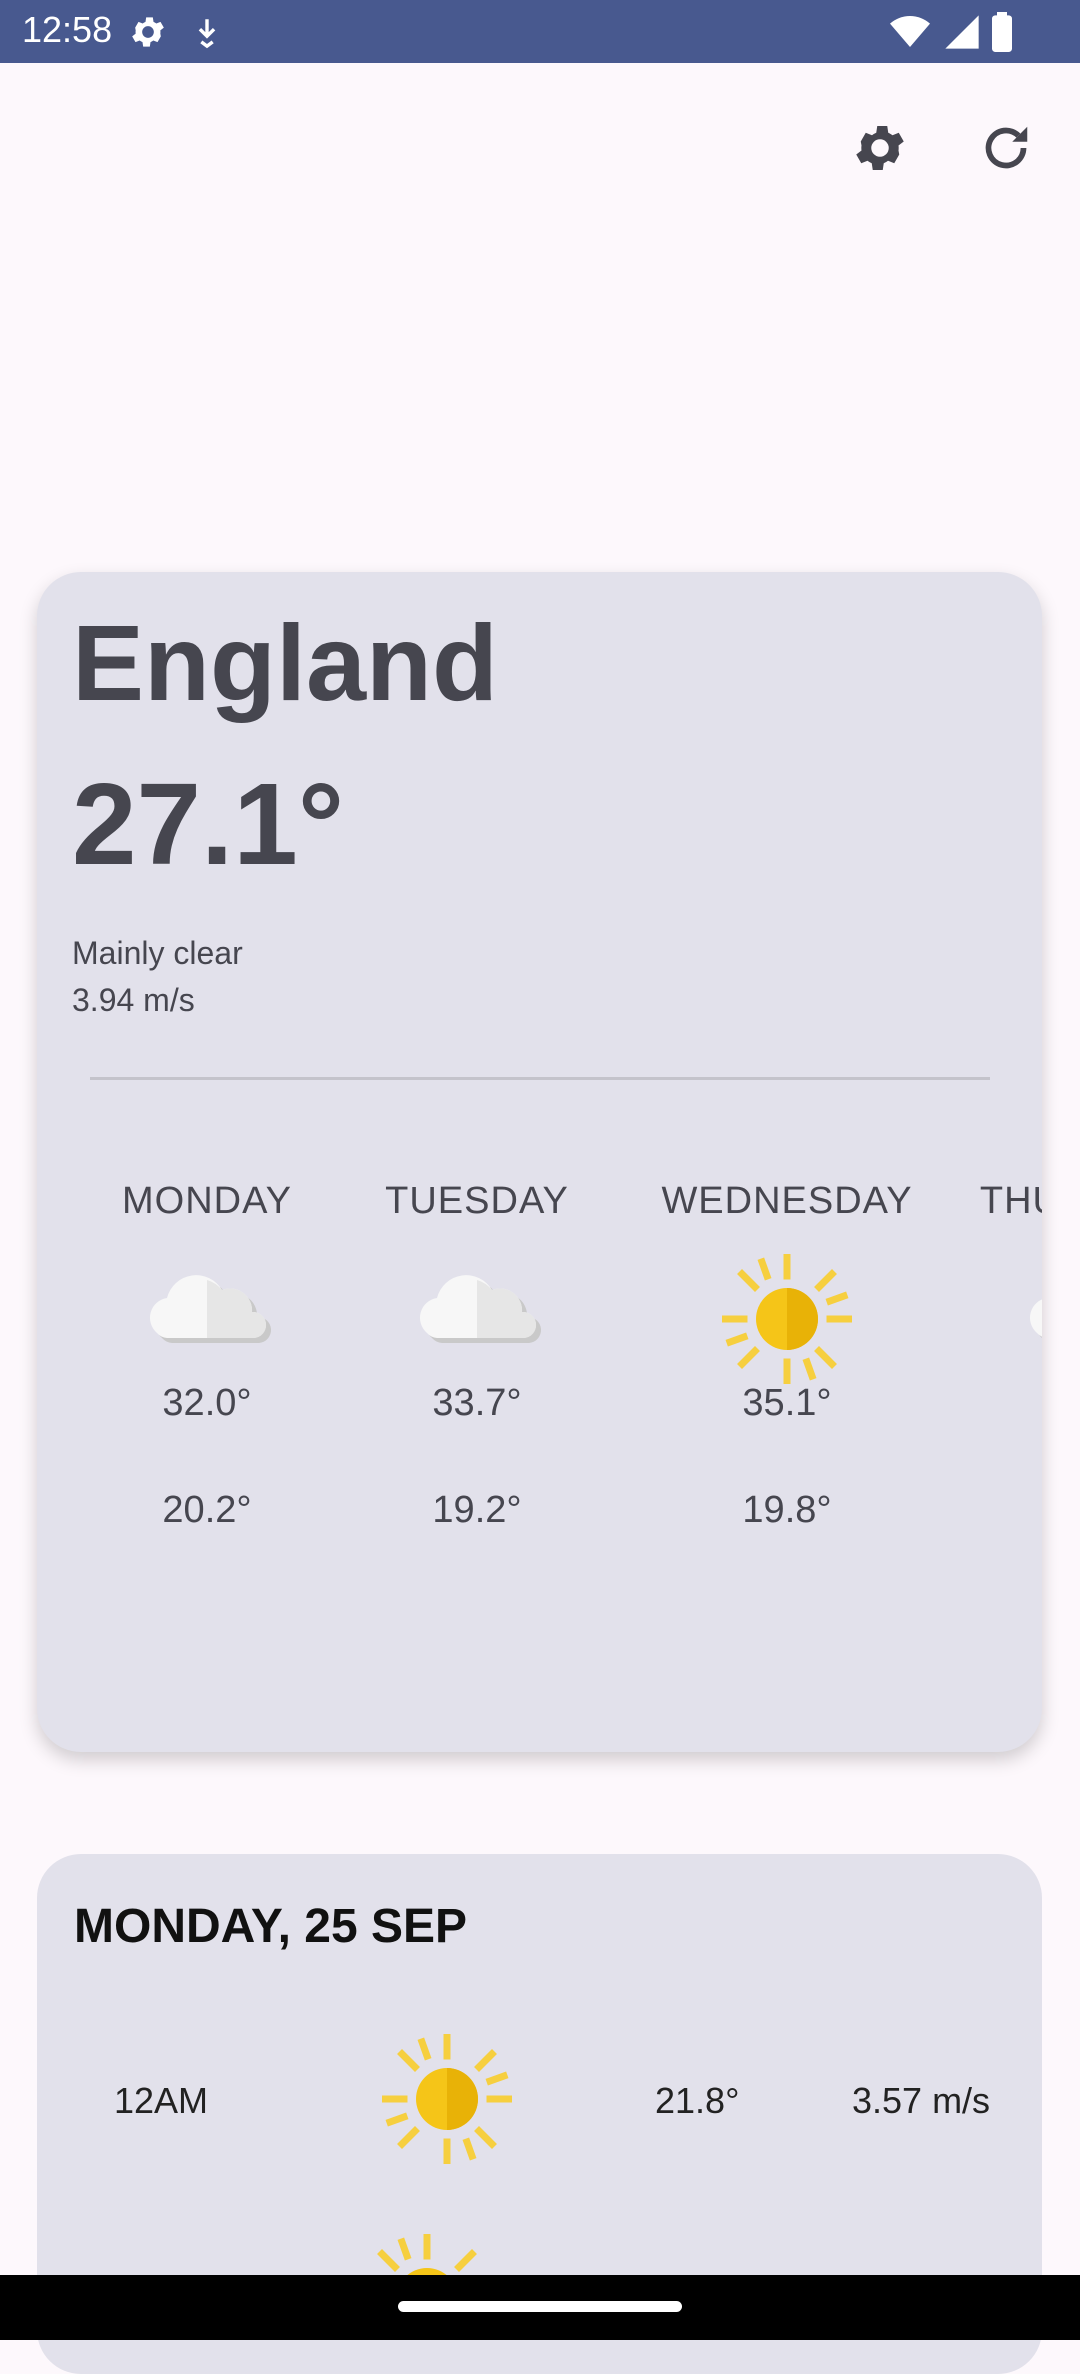 The width and height of the screenshot is (1080, 2374). I want to click on download-status-icon, so click(207, 34).